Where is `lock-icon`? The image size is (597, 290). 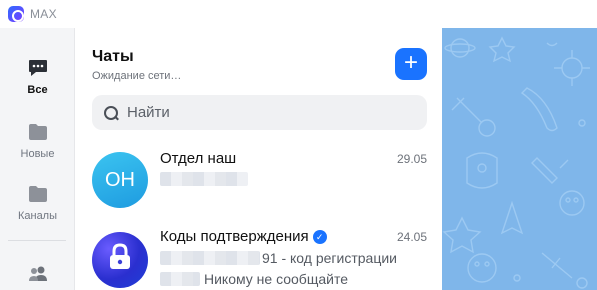
lock-icon is located at coordinates (120, 260).